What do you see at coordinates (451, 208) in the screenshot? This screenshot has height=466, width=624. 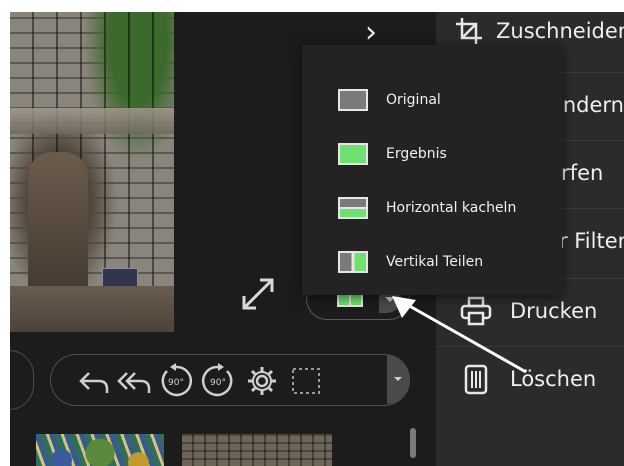 I see `menu-item-label: Horizontal kacheln` at bounding box center [451, 208].